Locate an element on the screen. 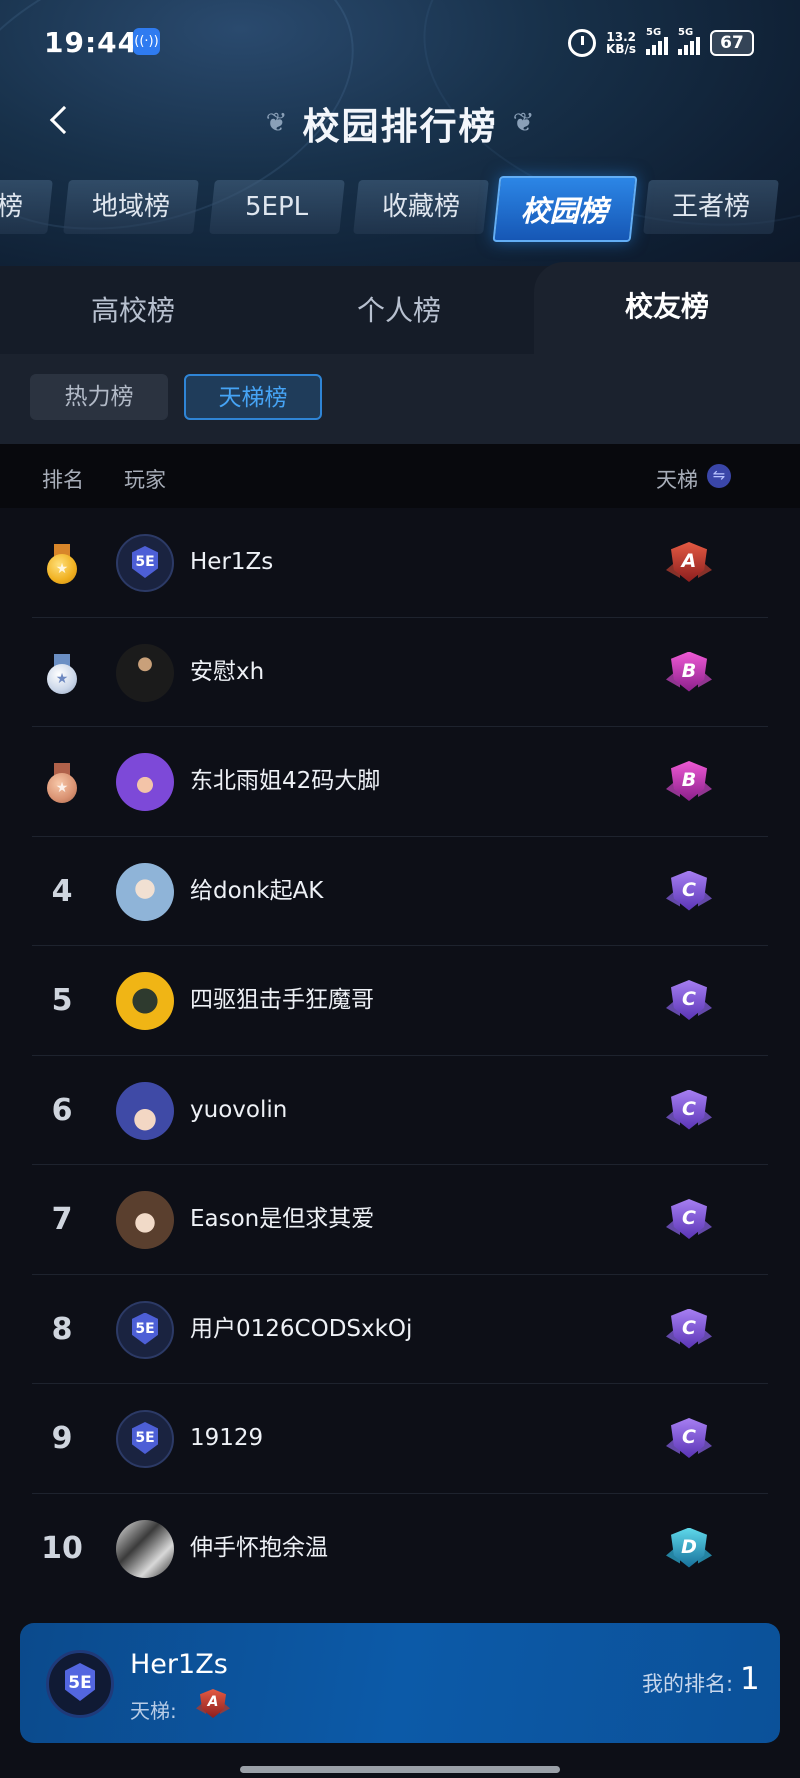 The height and width of the screenshot is (1778, 800). status-time: 19:44 is located at coordinates (91, 42).